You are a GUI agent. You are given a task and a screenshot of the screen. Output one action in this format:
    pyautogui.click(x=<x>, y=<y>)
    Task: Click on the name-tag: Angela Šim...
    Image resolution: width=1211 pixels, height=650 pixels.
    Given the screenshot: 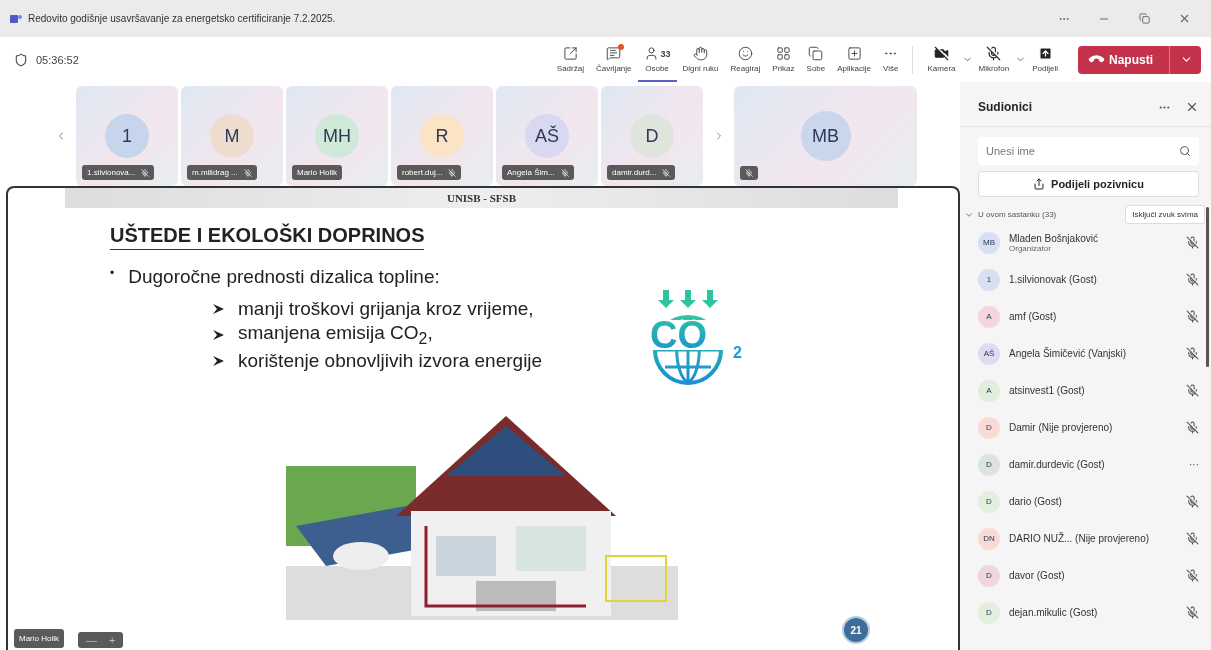 What is the action you would take?
    pyautogui.click(x=538, y=172)
    